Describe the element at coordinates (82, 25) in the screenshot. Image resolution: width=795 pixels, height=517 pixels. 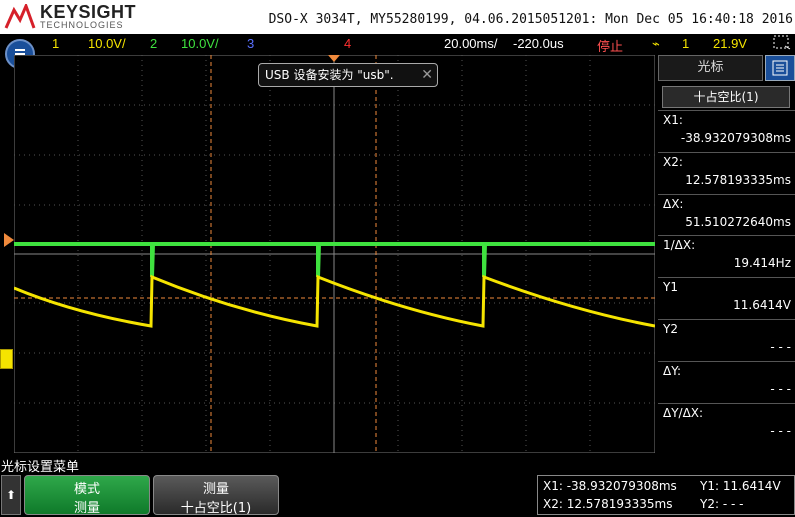
I see `brand-sub: TECHNOLOGIES` at that location.